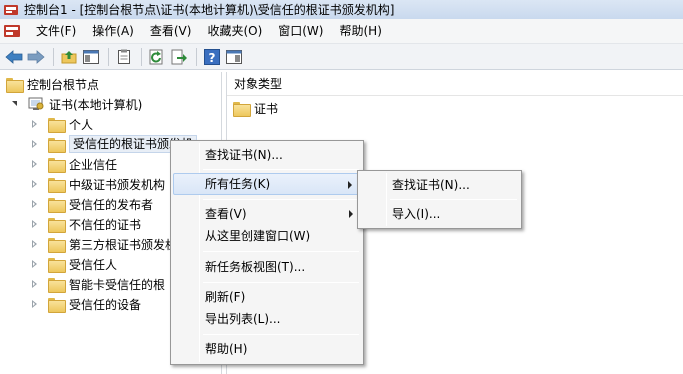 The height and width of the screenshot is (374, 683). What do you see at coordinates (157, 57) in the screenshot?
I see `refresh-icon` at bounding box center [157, 57].